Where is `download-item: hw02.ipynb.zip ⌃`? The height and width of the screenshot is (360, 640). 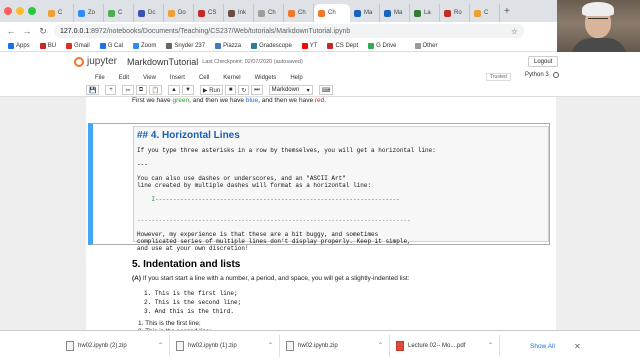
download-item: hw02.ipynb.zip ⌃ is located at coordinates (335, 345).